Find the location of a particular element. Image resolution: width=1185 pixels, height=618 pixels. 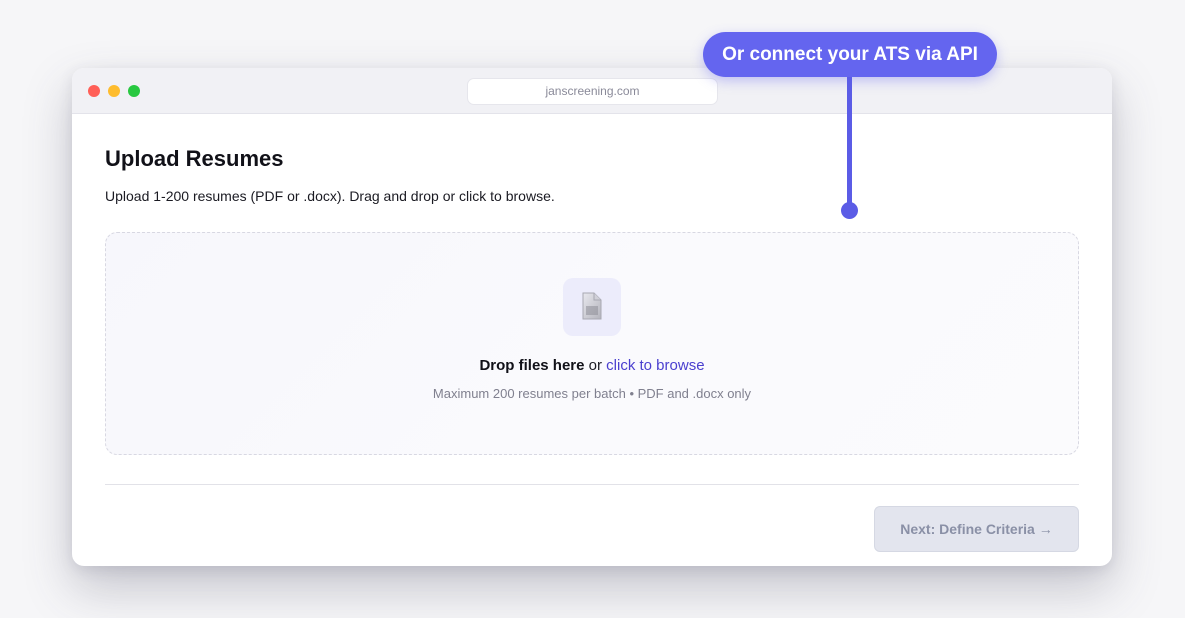

drop-instructions: Drop files here or click to browse is located at coordinates (592, 365).